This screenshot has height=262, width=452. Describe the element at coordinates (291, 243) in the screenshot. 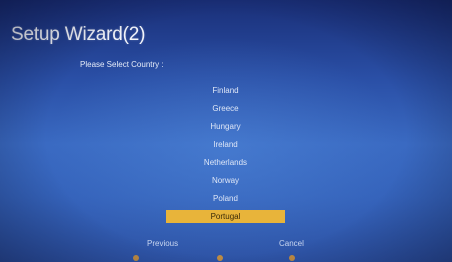

I see `cancel-button: Cancel` at that location.